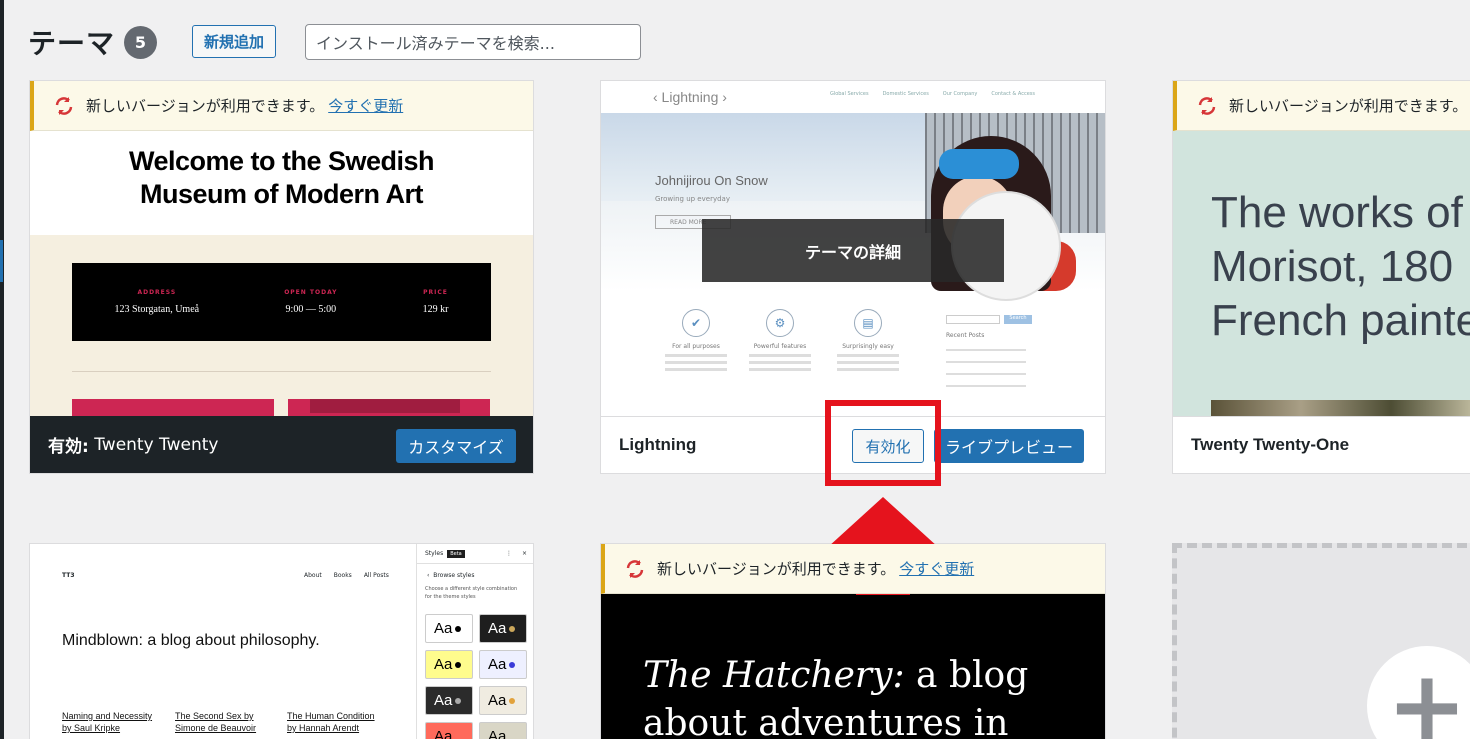 The image size is (1470, 739). I want to click on update-notice-text: 新しいバージョンが利用できます。, so click(205, 106).